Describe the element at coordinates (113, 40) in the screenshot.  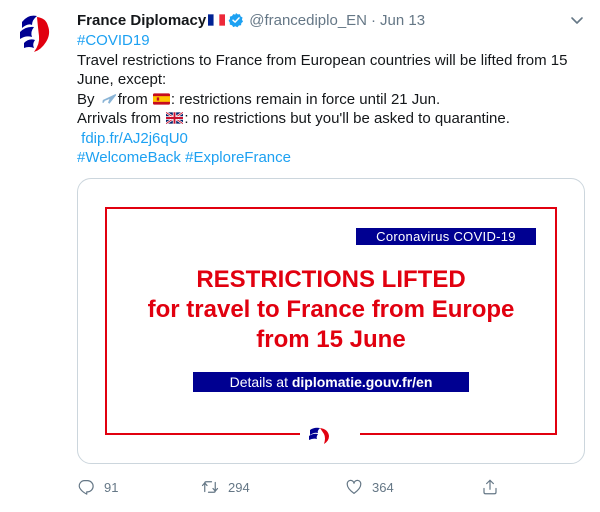
I see `hashtag-covid19: #COVID19` at that location.